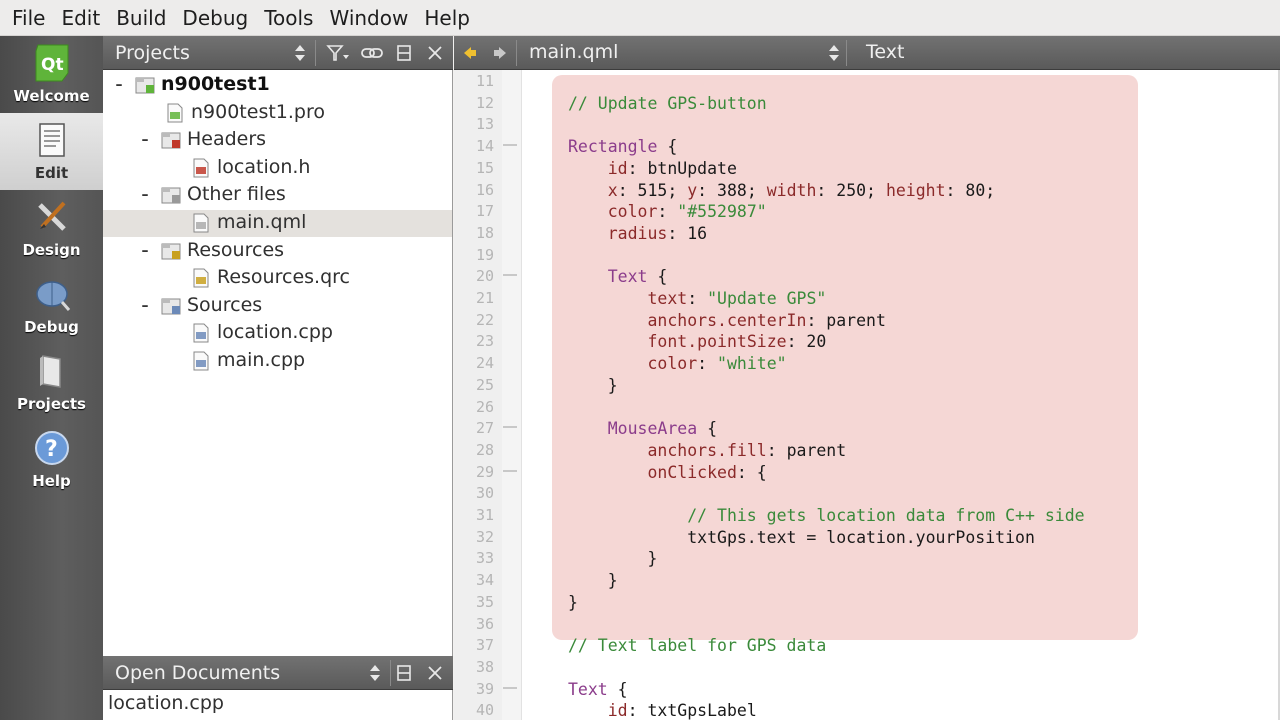 This screenshot has height=720, width=1280. I want to click on file-selector-arrows-icon, so click(834, 53).